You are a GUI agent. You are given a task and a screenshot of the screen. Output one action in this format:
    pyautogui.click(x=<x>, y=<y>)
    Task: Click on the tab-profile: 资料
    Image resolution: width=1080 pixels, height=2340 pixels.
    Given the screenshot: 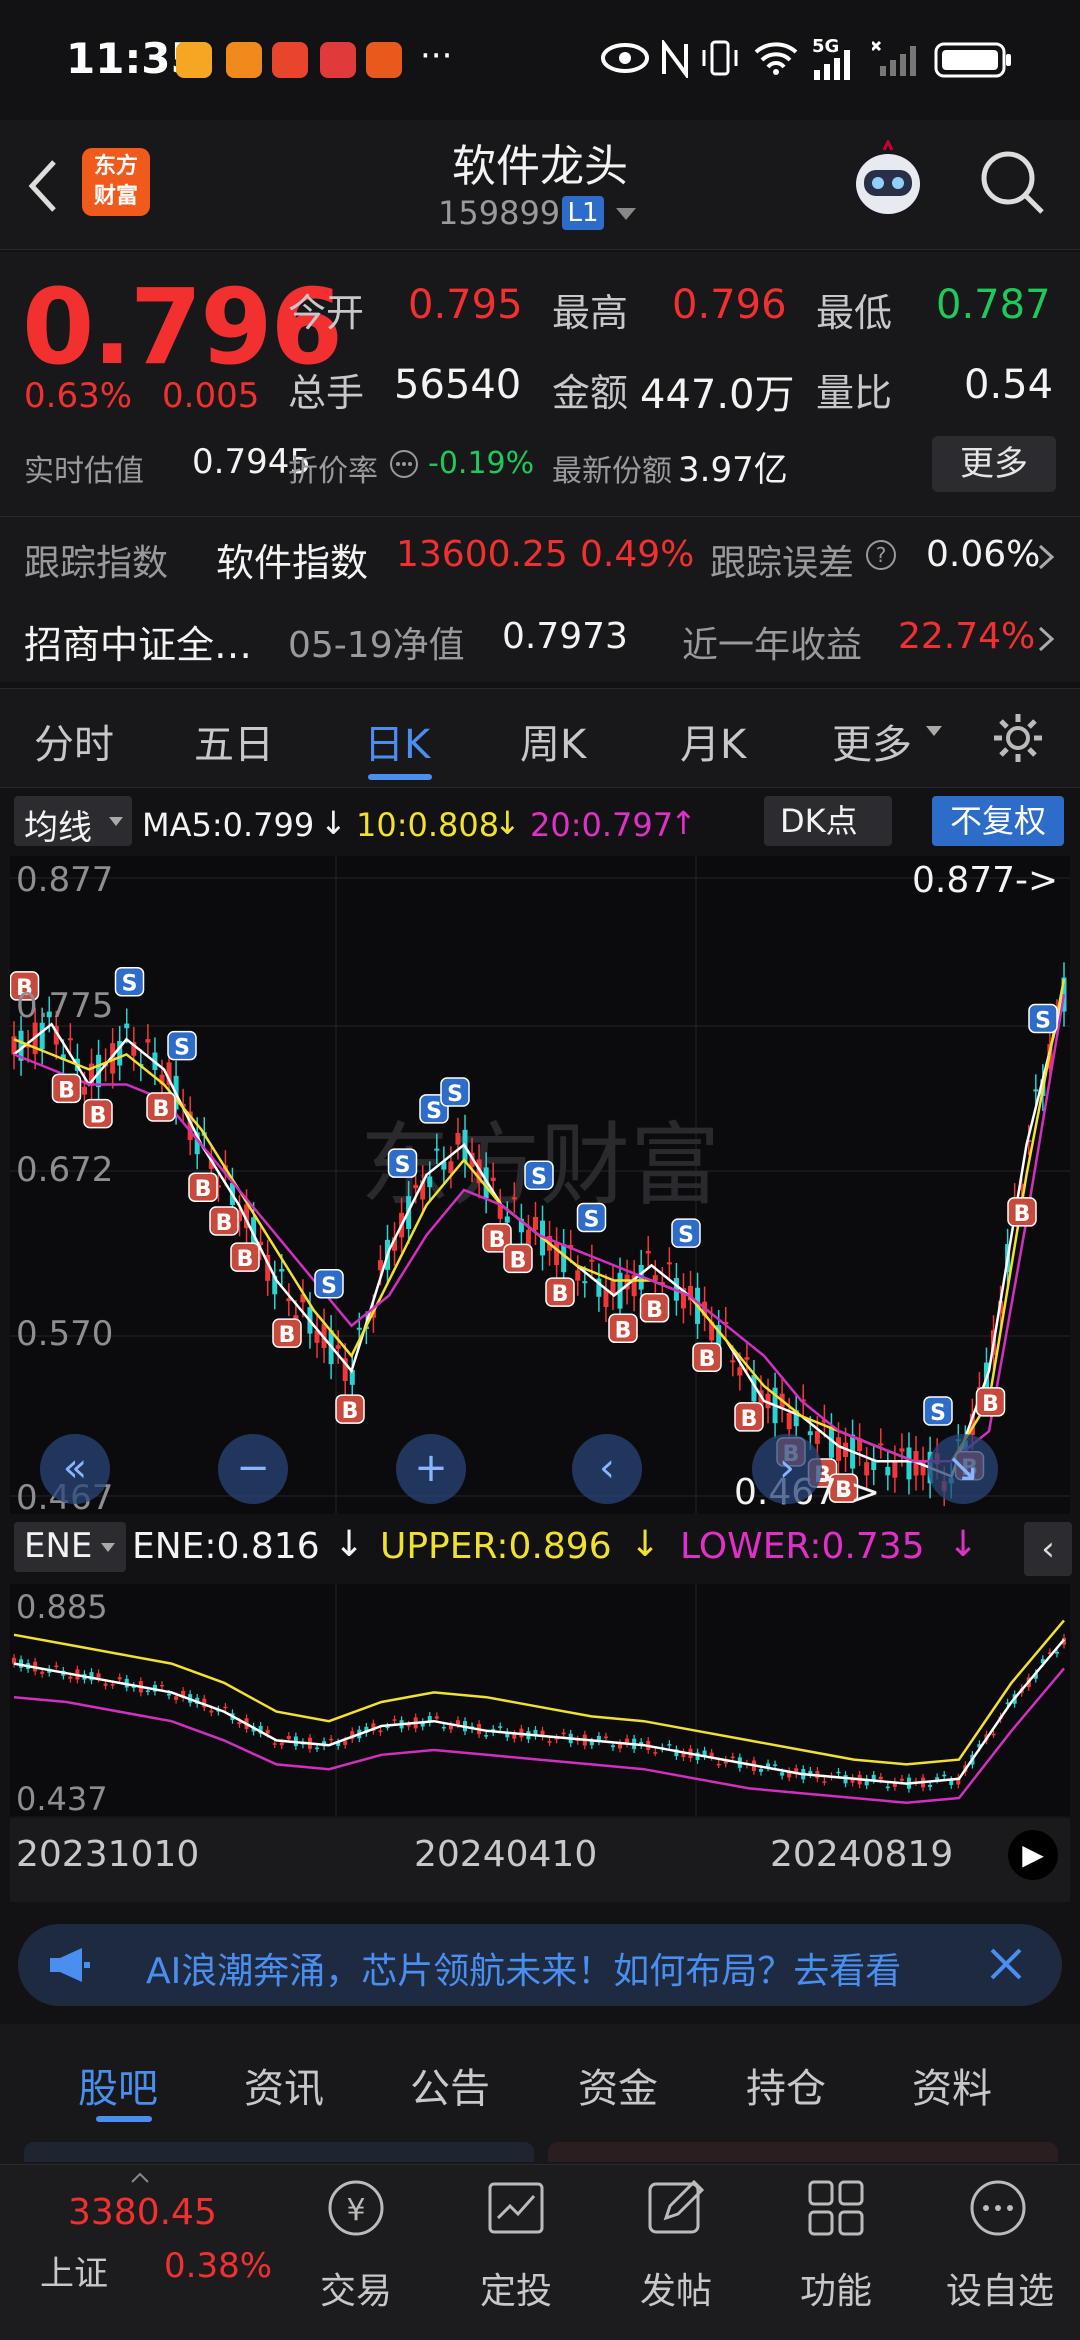 What is the action you would take?
    pyautogui.click(x=952, y=2085)
    